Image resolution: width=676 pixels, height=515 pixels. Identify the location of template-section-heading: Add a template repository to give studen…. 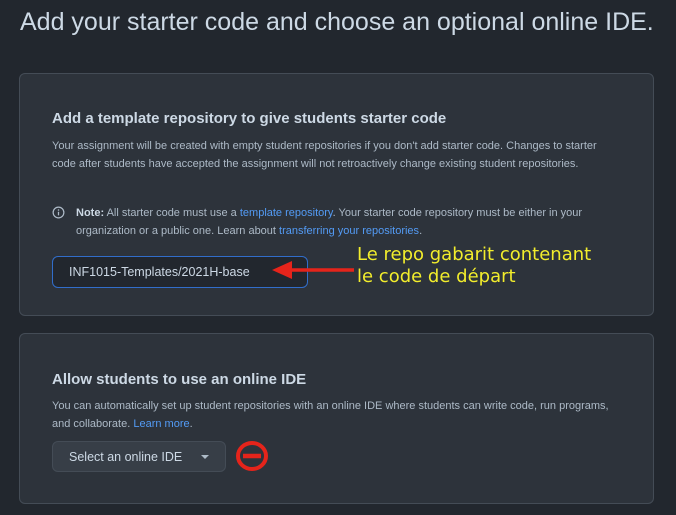
(249, 118).